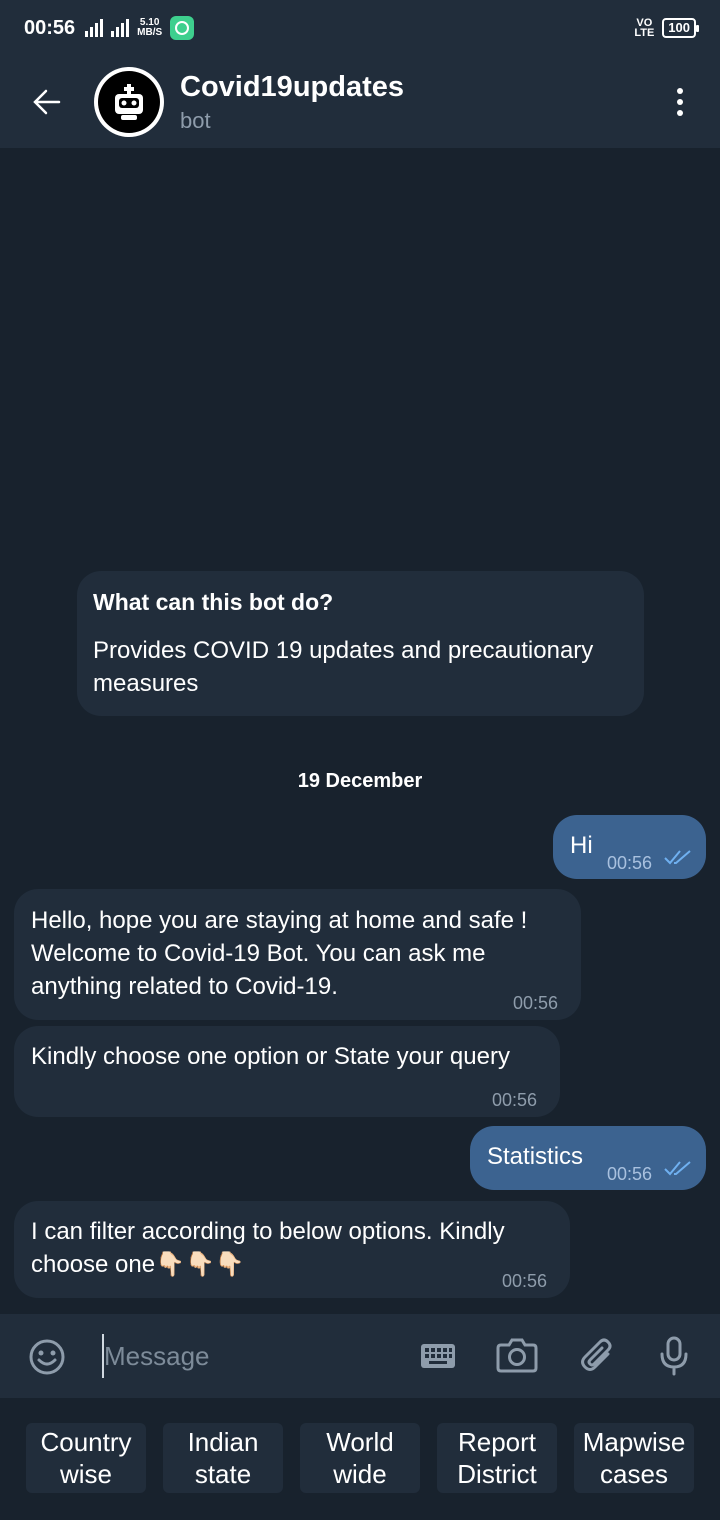  I want to click on chat-header: Covid19updates bot, so click(360, 102).